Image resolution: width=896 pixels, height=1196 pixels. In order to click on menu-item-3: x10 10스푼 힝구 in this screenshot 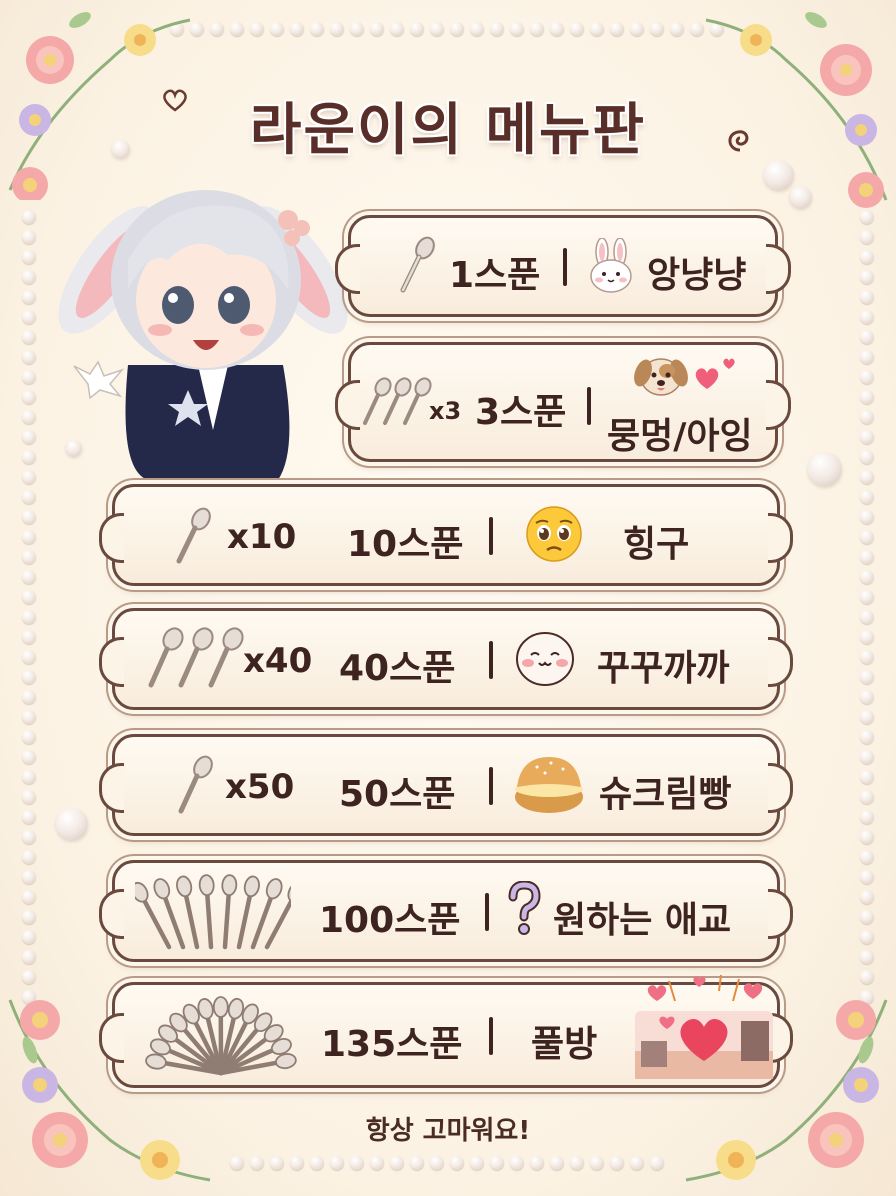, I will do `click(446, 535)`.